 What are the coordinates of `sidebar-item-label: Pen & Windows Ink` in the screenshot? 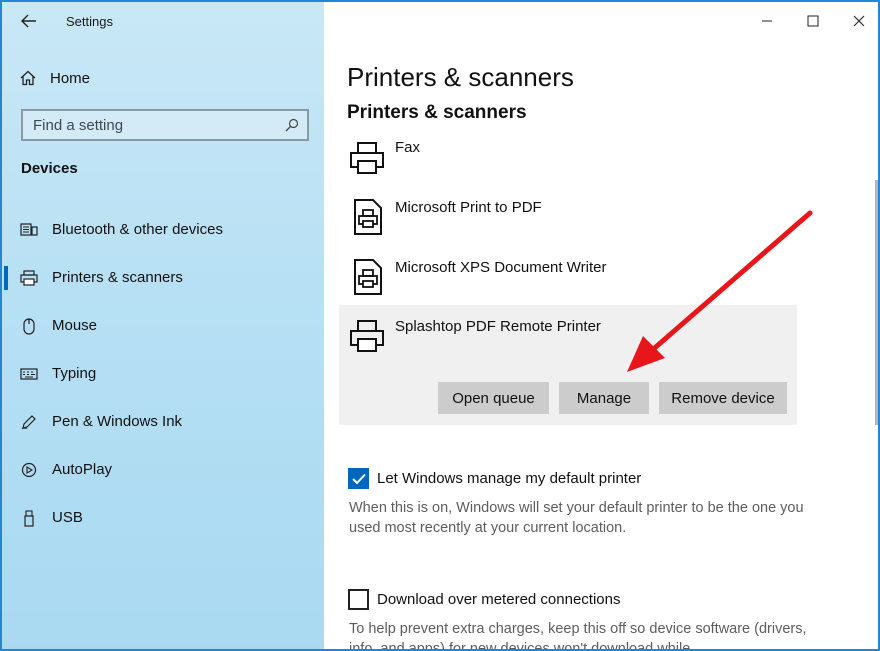 It's located at (117, 421).